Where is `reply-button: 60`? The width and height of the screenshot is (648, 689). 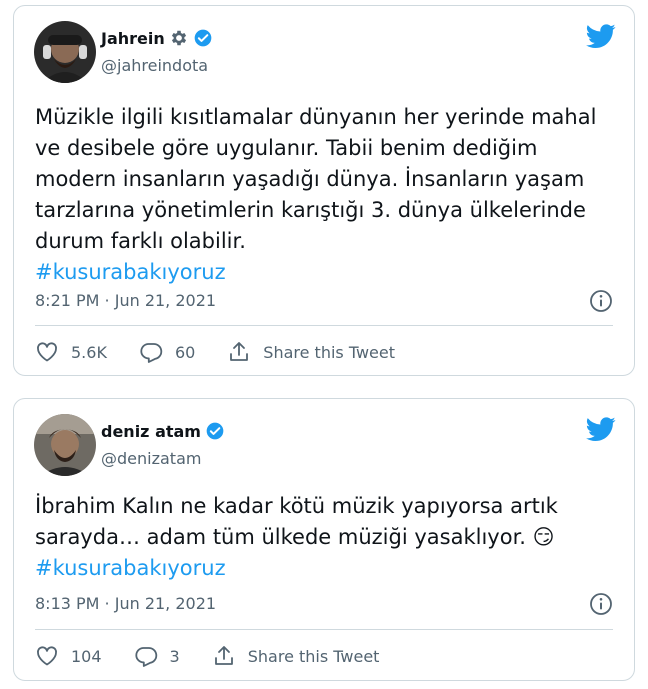
reply-button: 60 is located at coordinates (167, 352).